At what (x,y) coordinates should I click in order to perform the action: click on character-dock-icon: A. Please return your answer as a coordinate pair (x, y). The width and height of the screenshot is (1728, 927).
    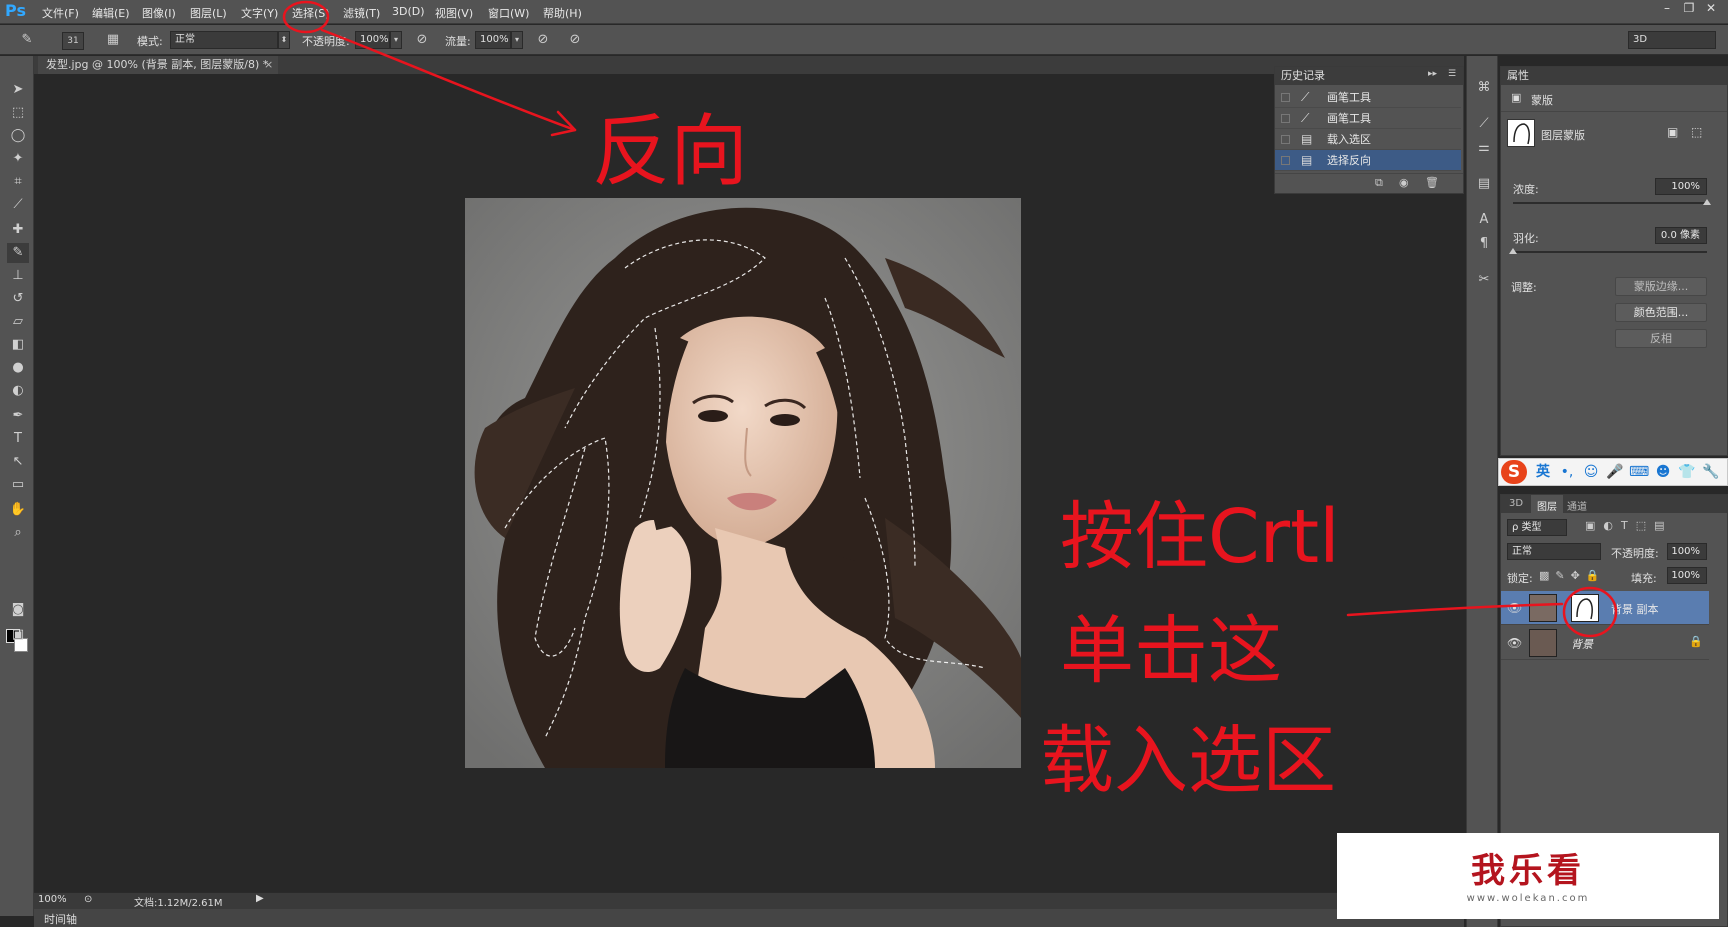
    Looking at the image, I should click on (1484, 220).